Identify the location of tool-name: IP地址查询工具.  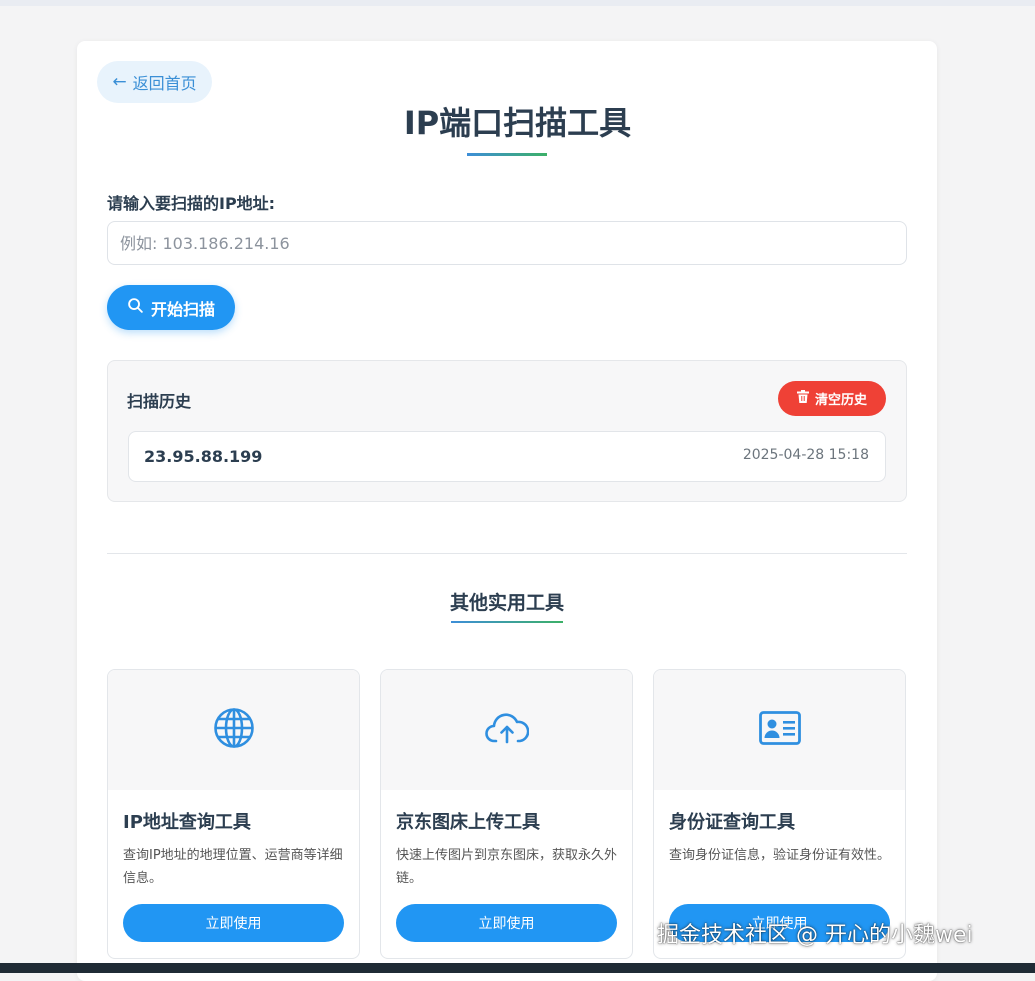
(187, 822).